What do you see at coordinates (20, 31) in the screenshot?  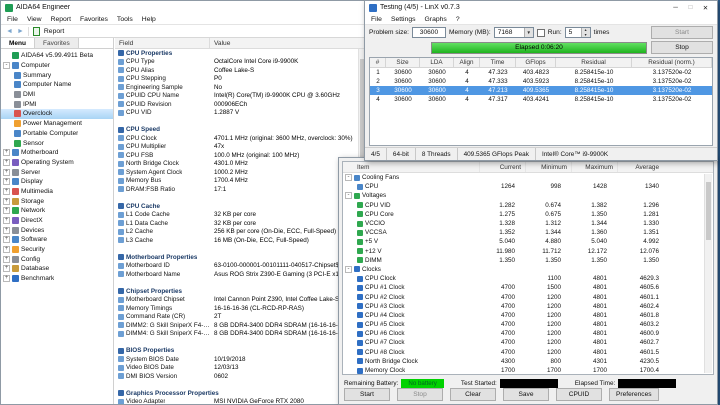 I see `forward-icon: ►` at bounding box center [20, 31].